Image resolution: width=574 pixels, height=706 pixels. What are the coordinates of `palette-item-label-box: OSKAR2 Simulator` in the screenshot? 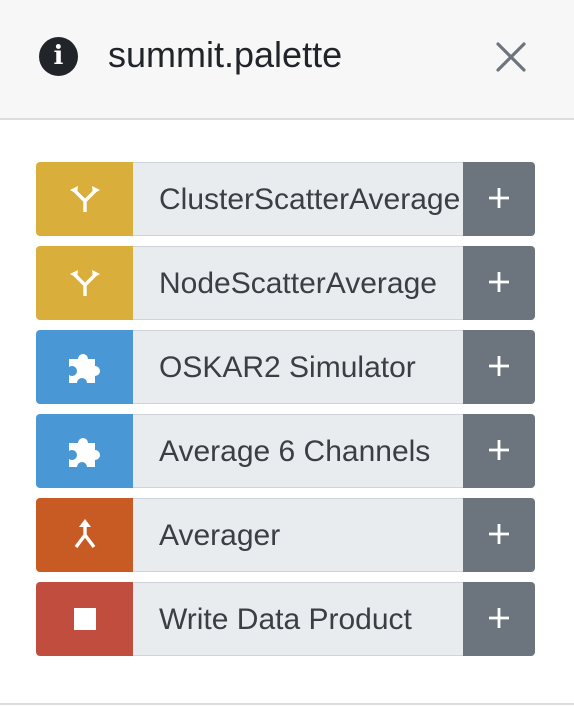 It's located at (298, 367).